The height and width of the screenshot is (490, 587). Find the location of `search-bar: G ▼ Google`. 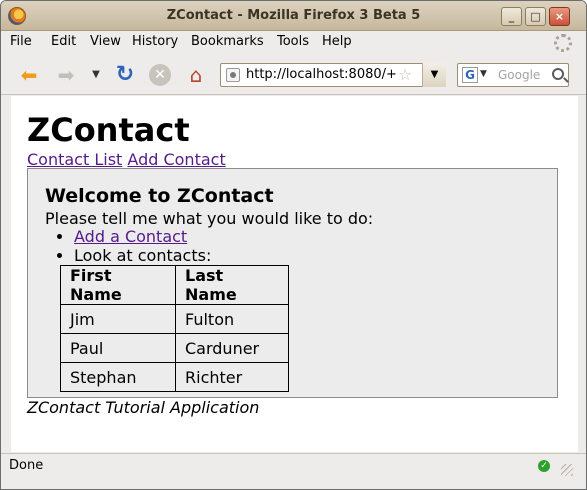

search-bar: G ▼ Google is located at coordinates (513, 75).